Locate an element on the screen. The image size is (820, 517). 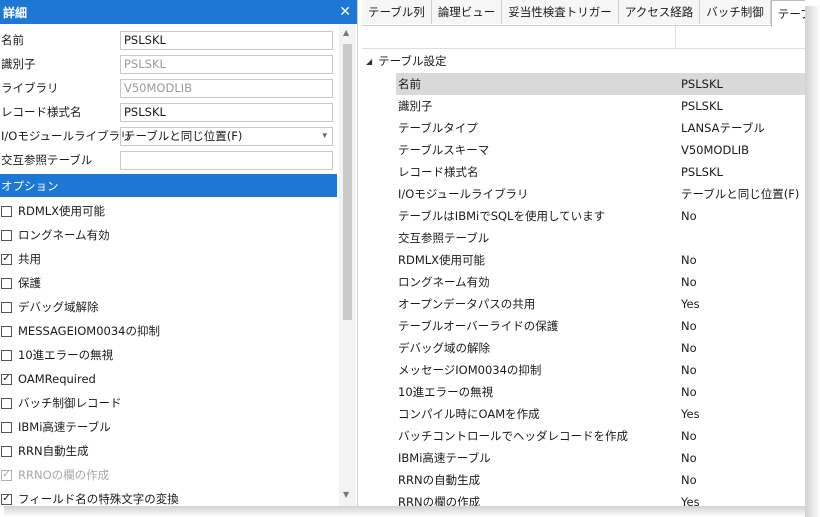
tab-4: バッチ制御 is located at coordinates (735, 12).